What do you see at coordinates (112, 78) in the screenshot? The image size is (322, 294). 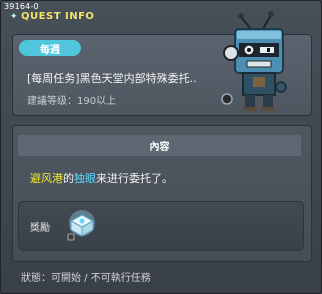 I see `quest-name: [每周任务]黑色天堂内部特殊委托..` at bounding box center [112, 78].